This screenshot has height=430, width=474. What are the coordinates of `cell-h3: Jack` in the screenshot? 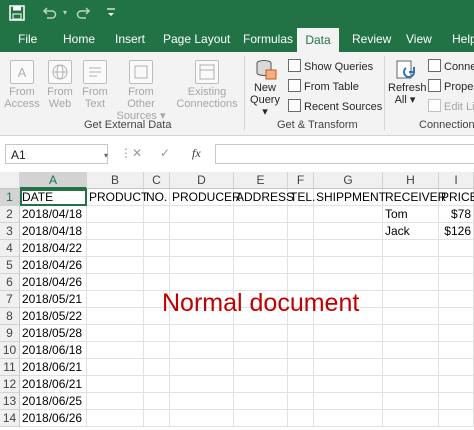 It's located at (411, 231).